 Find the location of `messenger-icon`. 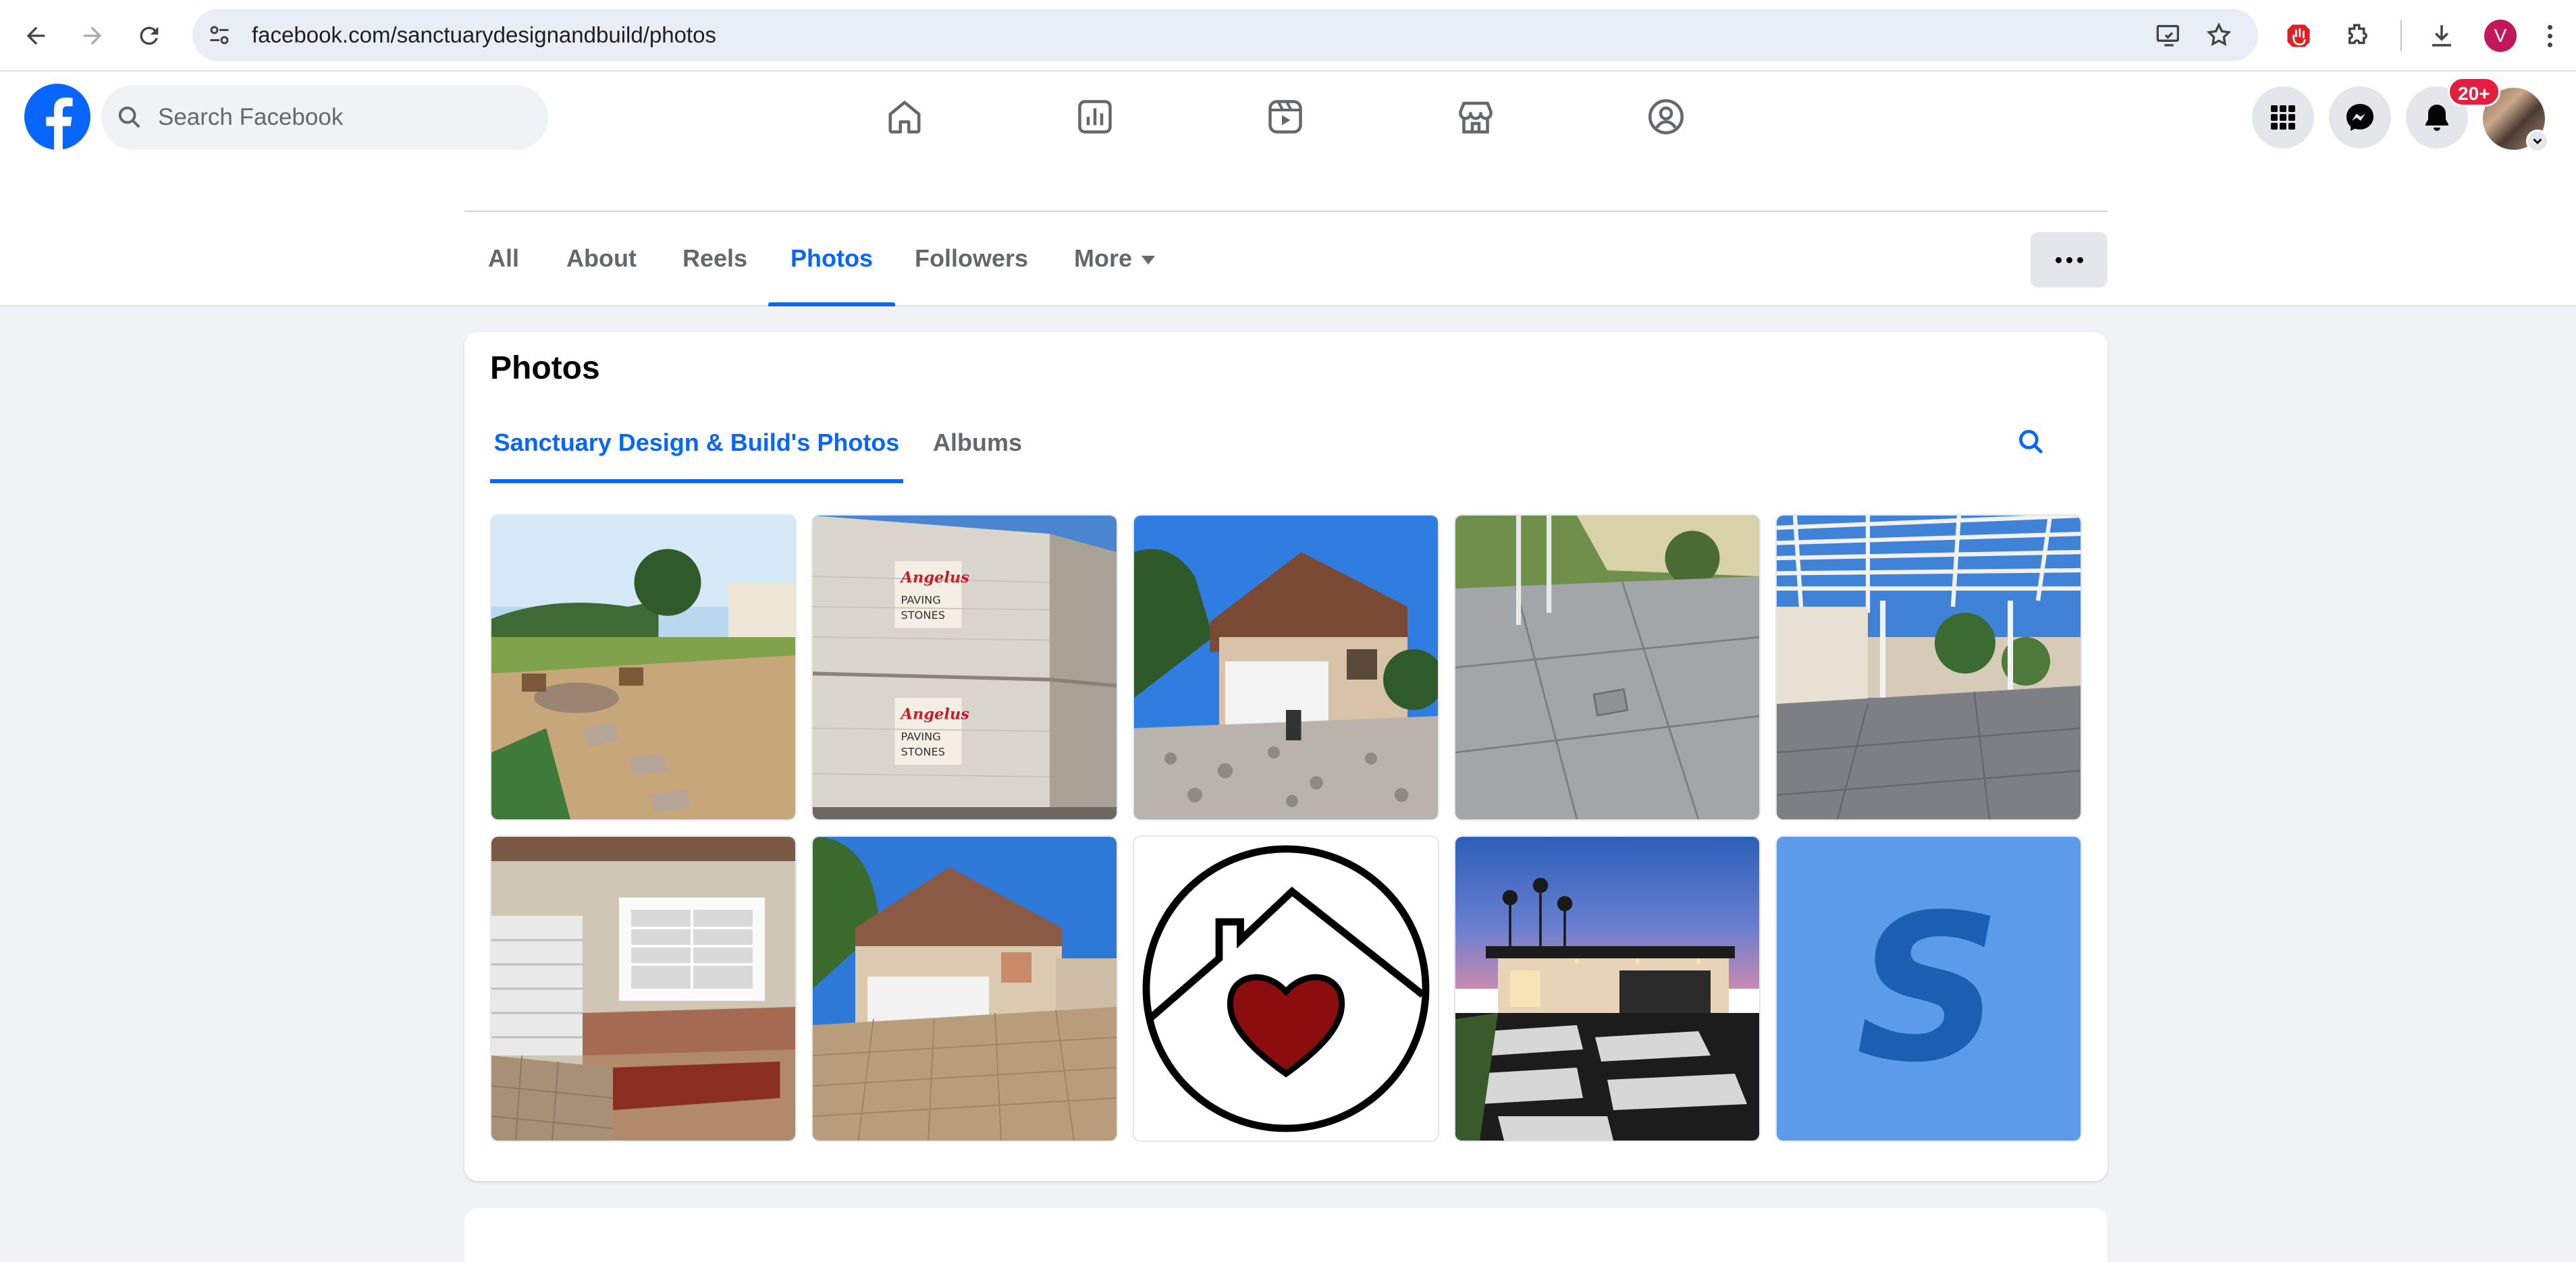

messenger-icon is located at coordinates (2359, 118).